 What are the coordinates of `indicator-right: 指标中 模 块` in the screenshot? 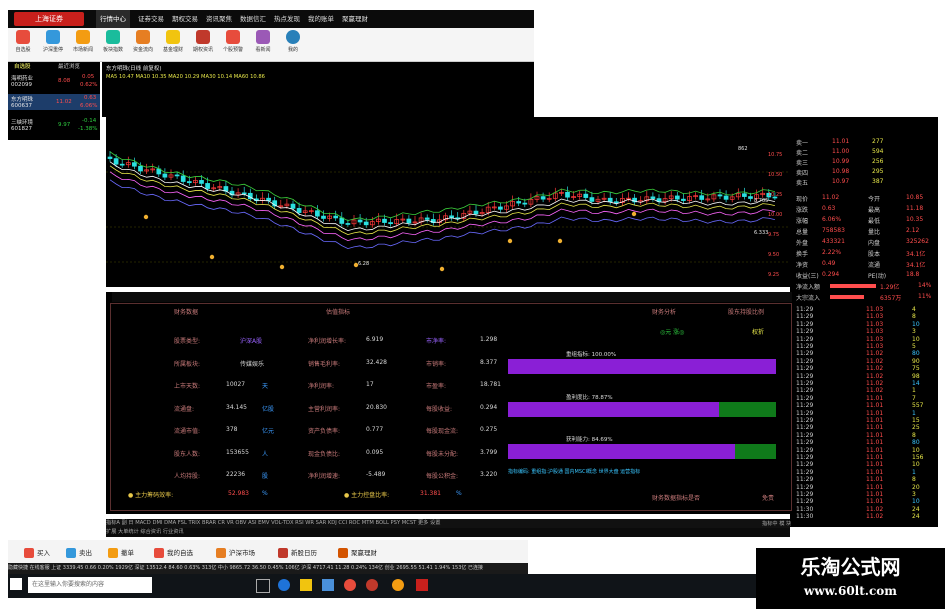 It's located at (776, 523).